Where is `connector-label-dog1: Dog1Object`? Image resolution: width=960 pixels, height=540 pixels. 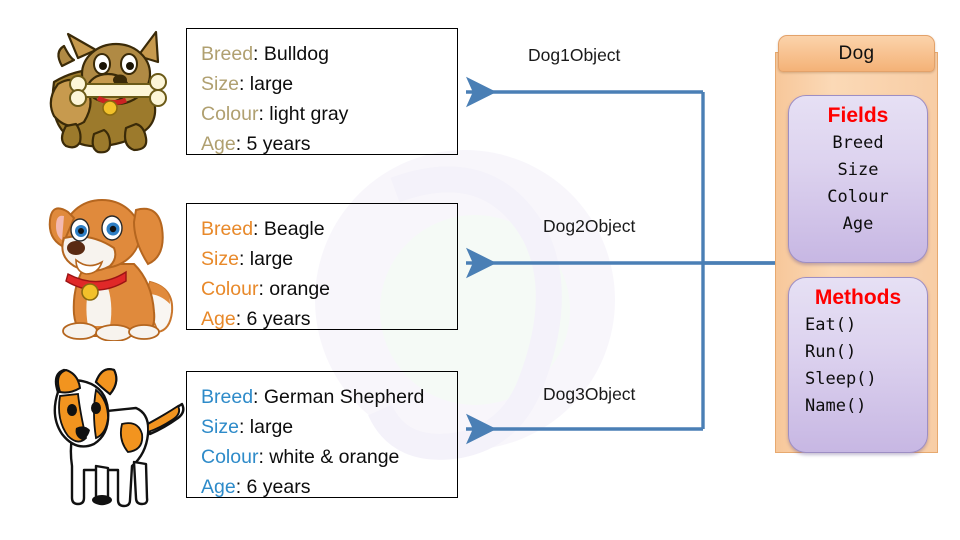 connector-label-dog1: Dog1Object is located at coordinates (574, 55).